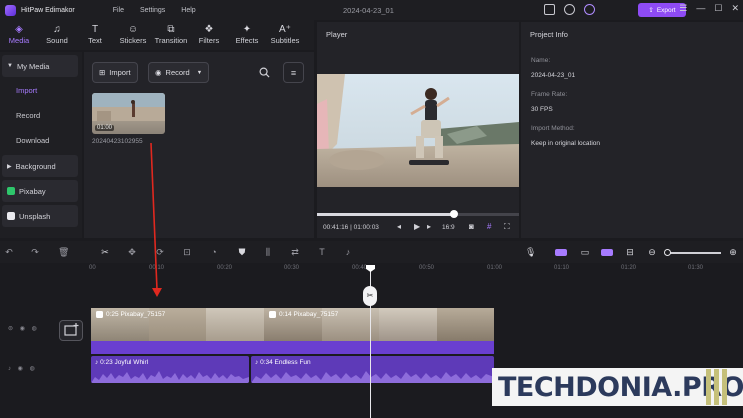 The height and width of the screenshot is (418, 743). Describe the element at coordinates (10, 329) in the screenshot. I see `lock-icon: ⊜` at that location.